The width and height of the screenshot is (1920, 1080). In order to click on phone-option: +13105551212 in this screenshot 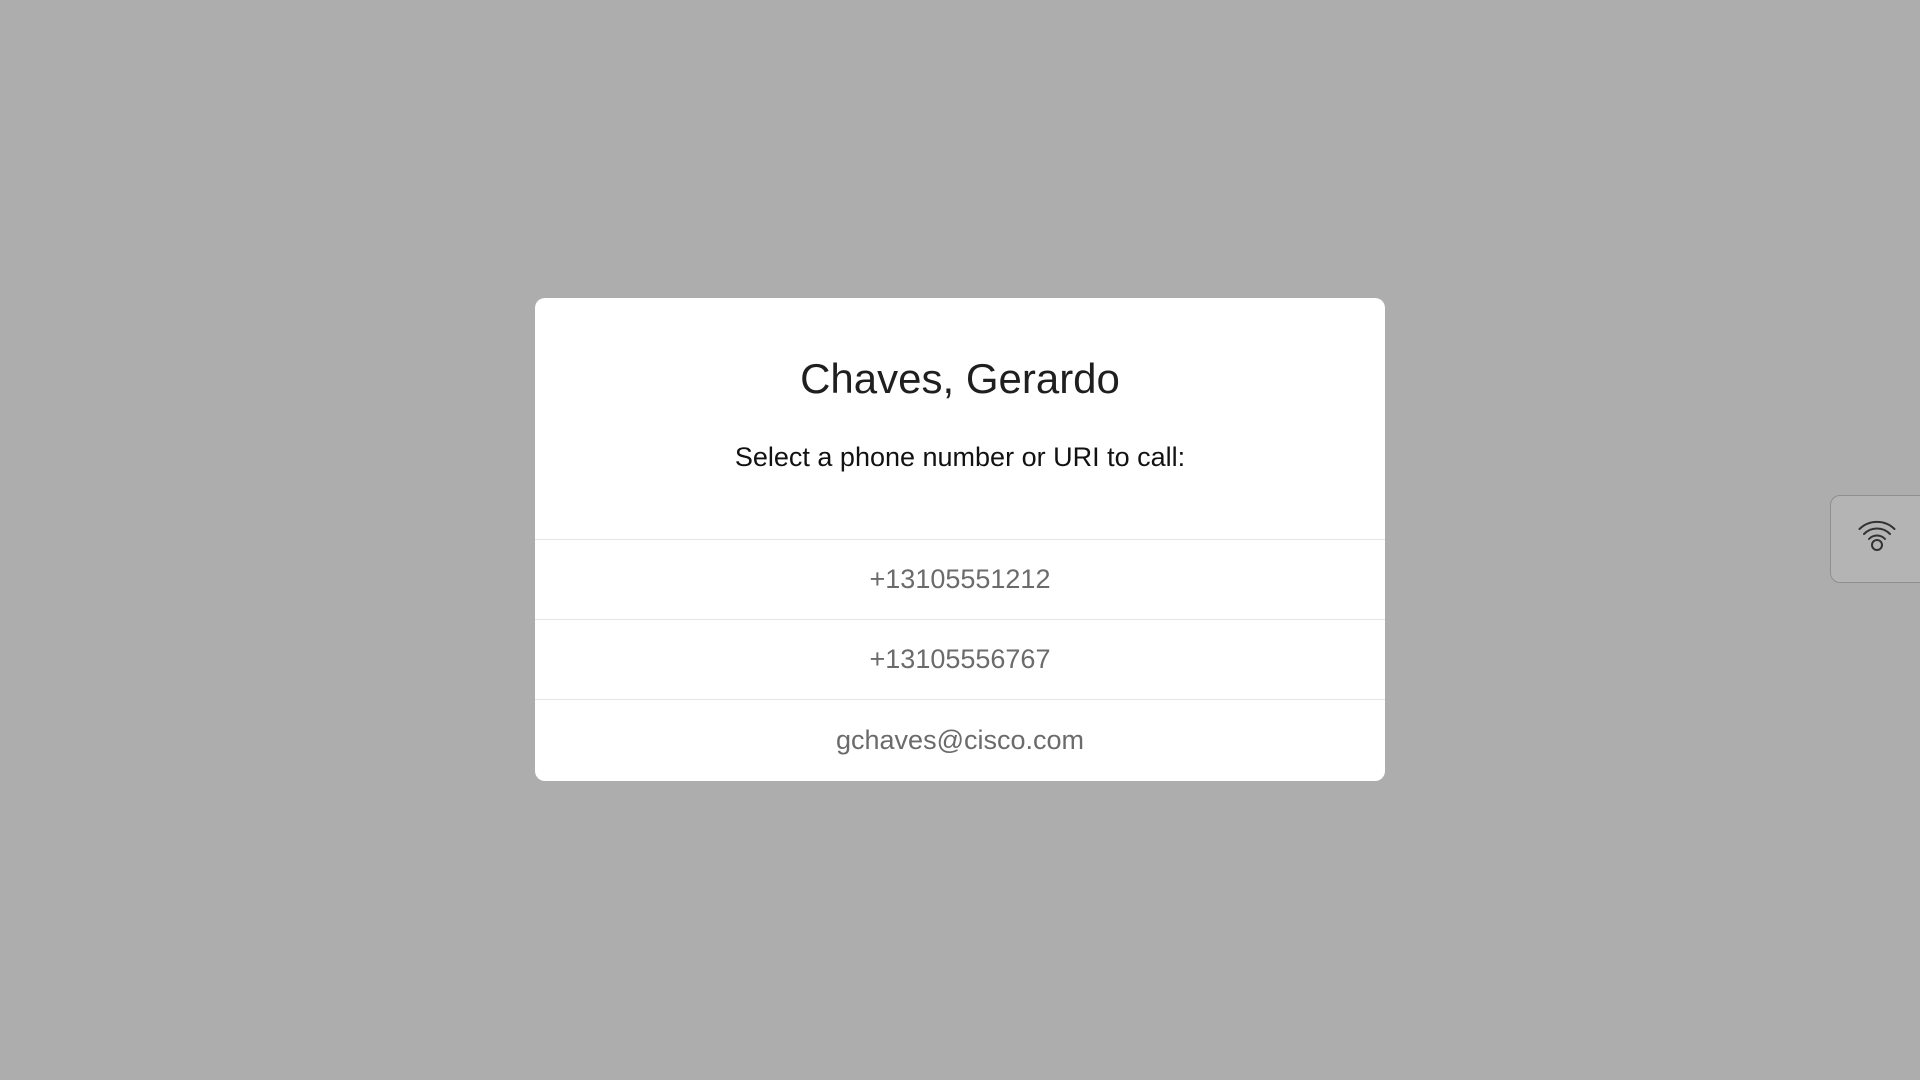, I will do `click(960, 580)`.